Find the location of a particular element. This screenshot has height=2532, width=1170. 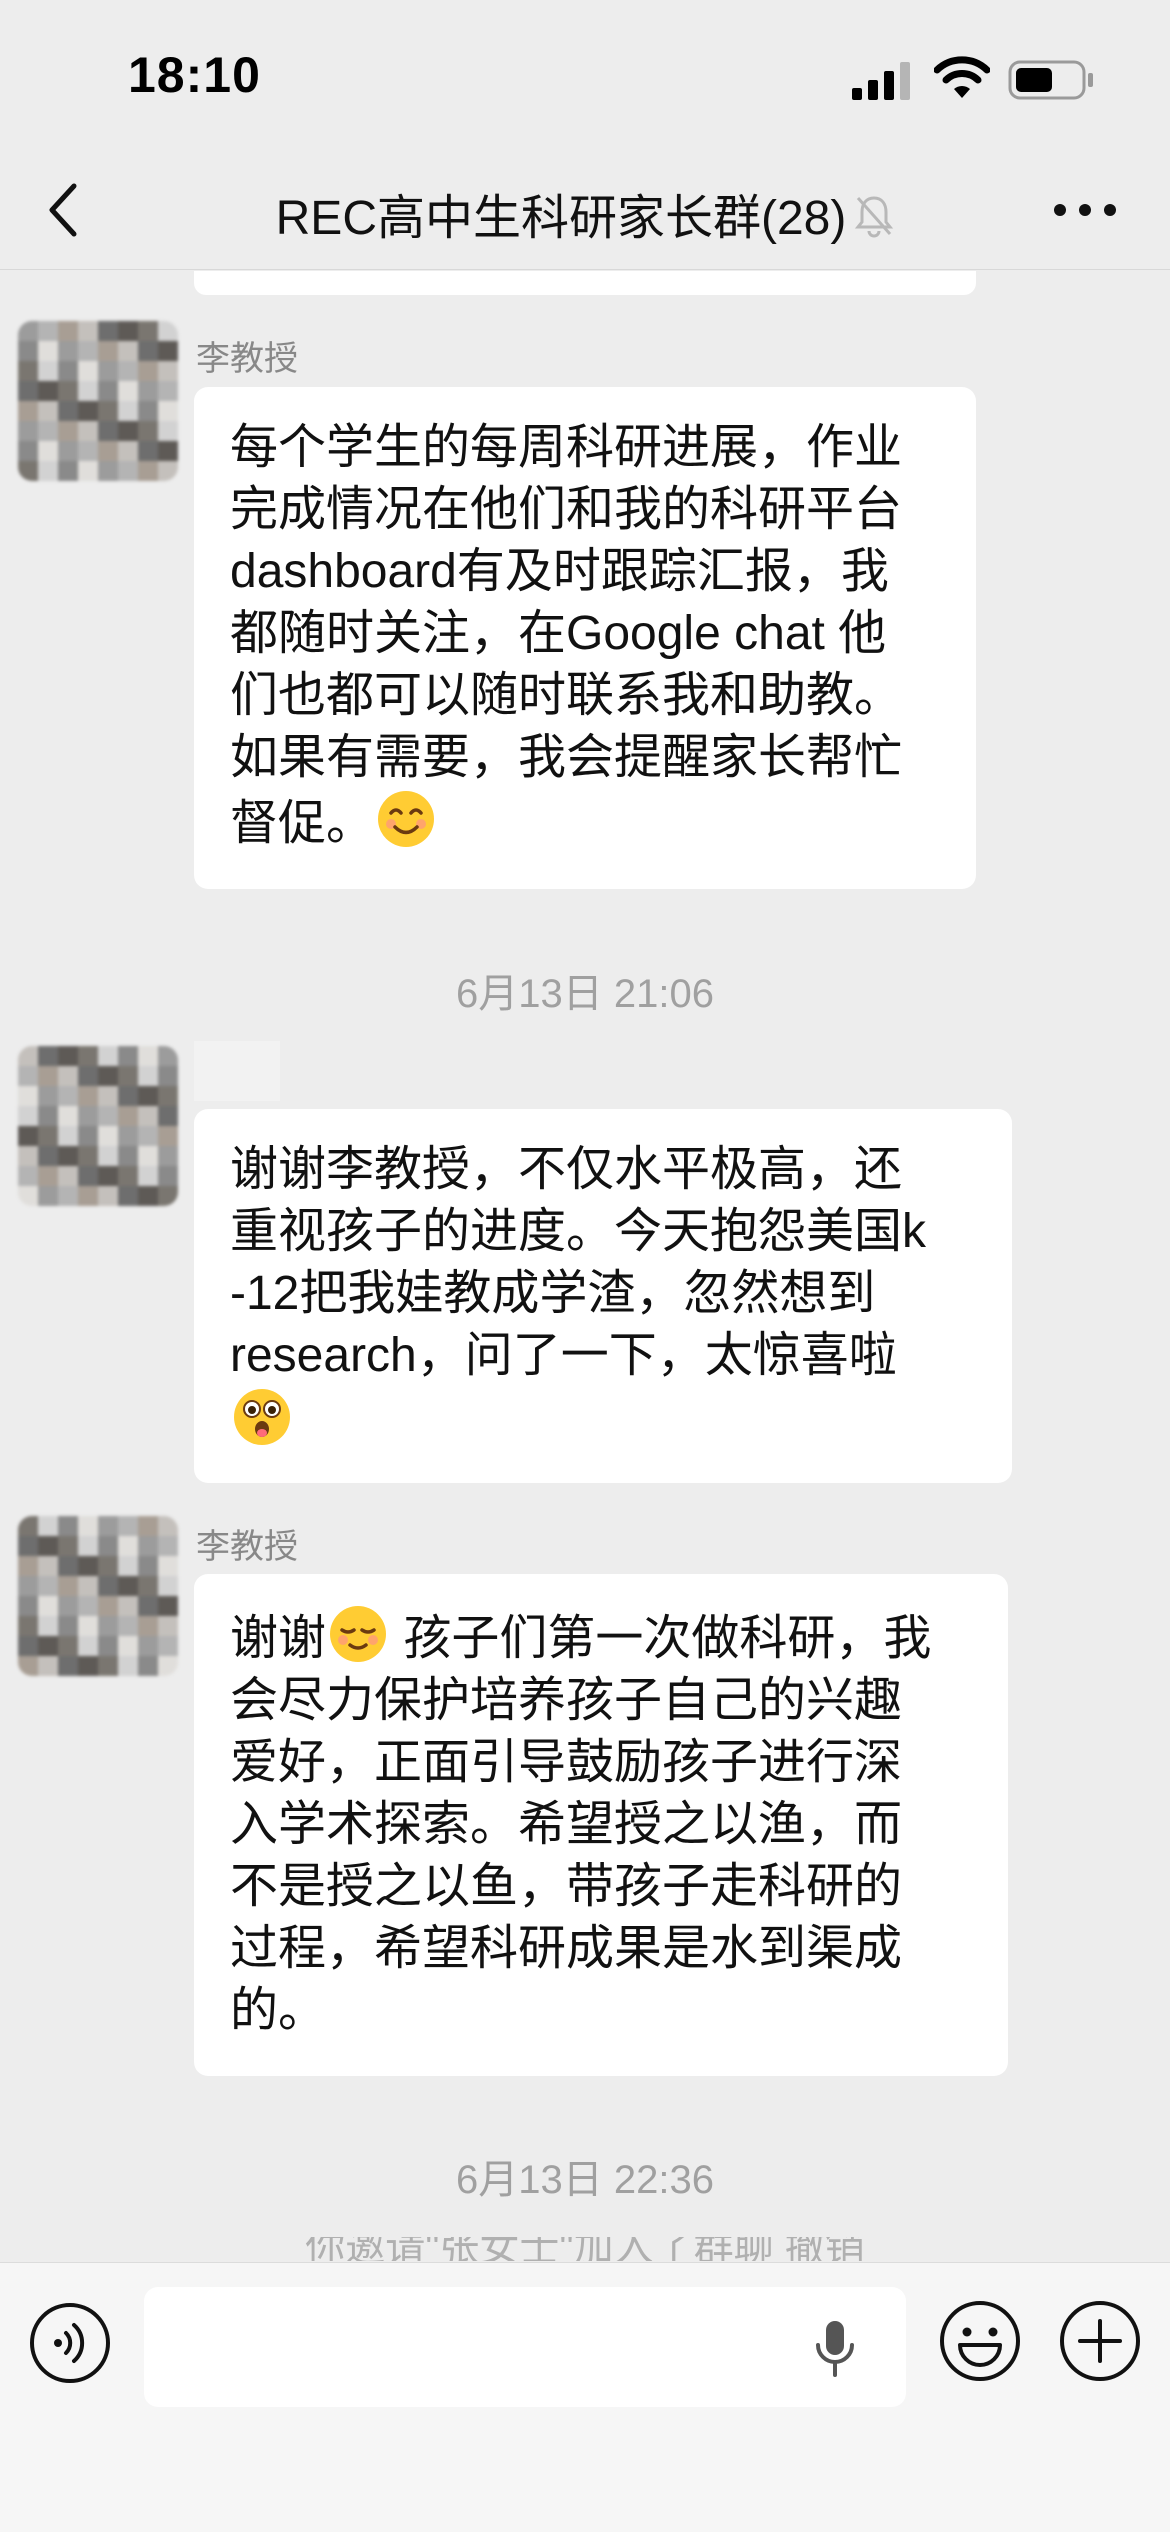

system-notice-text: 你邀请"张女士"加入了群聊 撤销 is located at coordinates (585, 2249).